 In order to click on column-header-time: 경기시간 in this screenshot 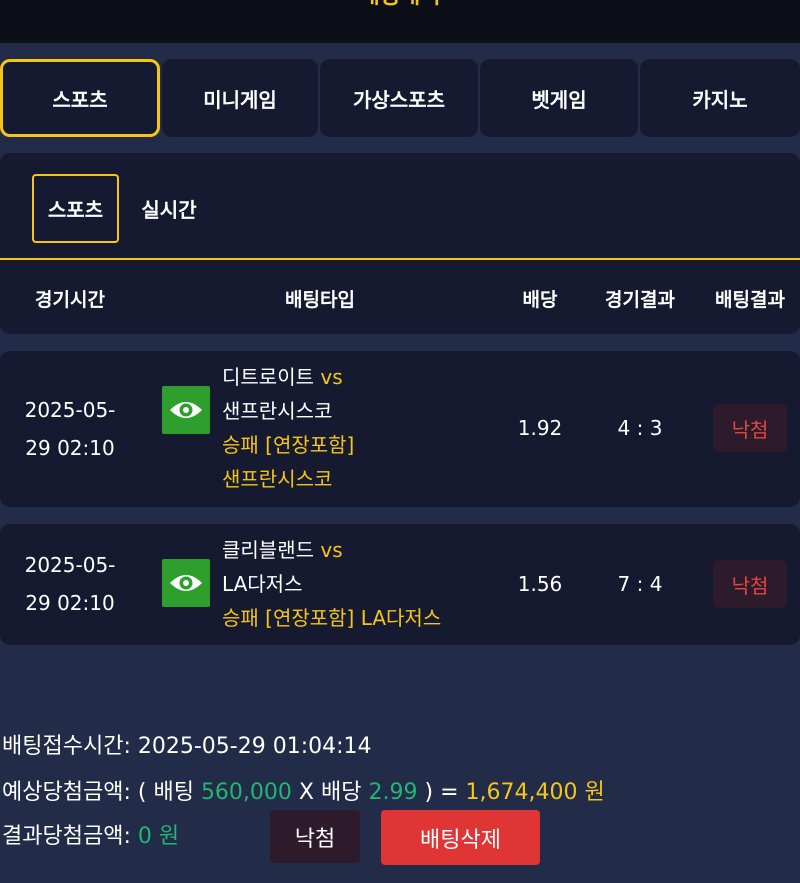, I will do `click(70, 299)`.